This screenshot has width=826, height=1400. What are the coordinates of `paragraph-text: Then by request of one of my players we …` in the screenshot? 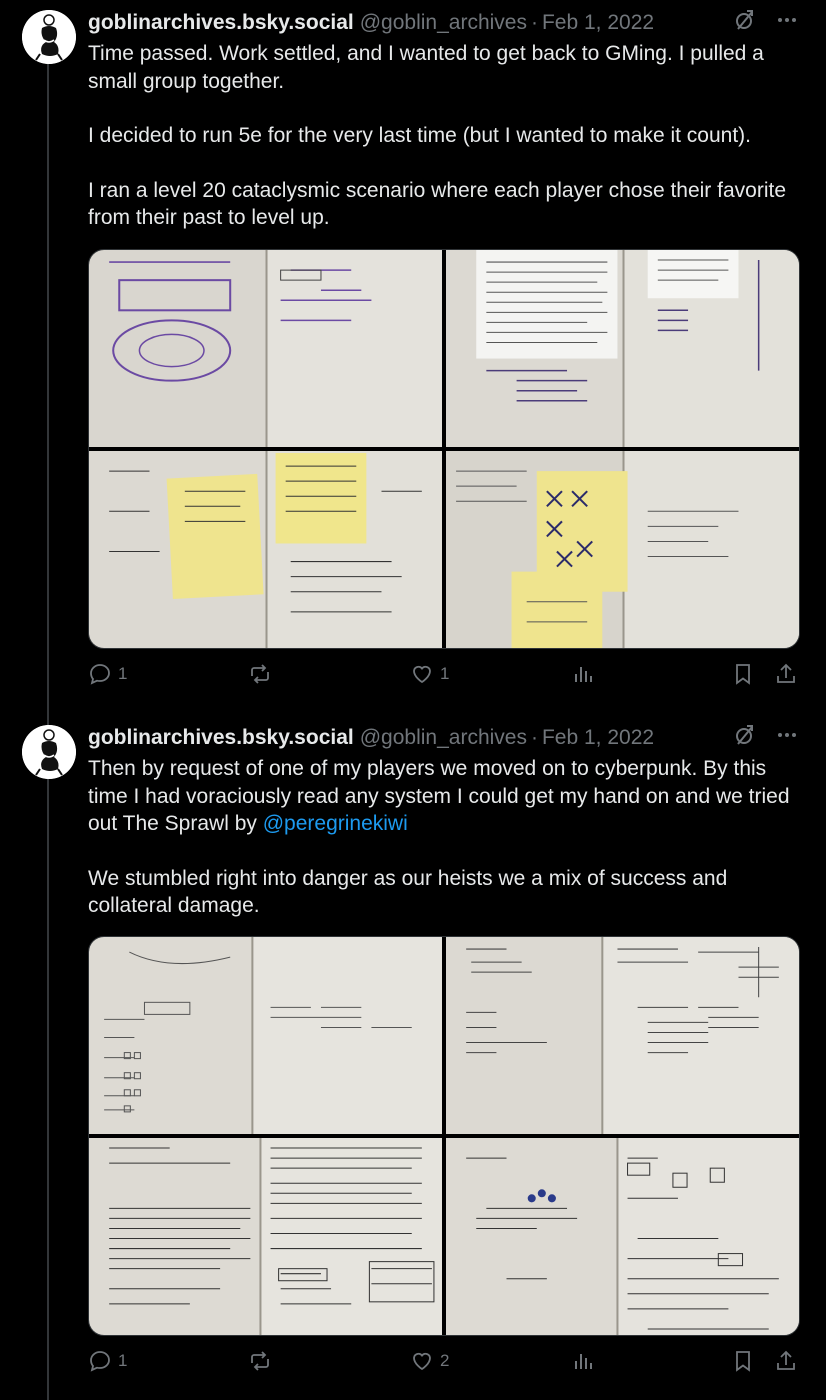 It's located at (439, 796).